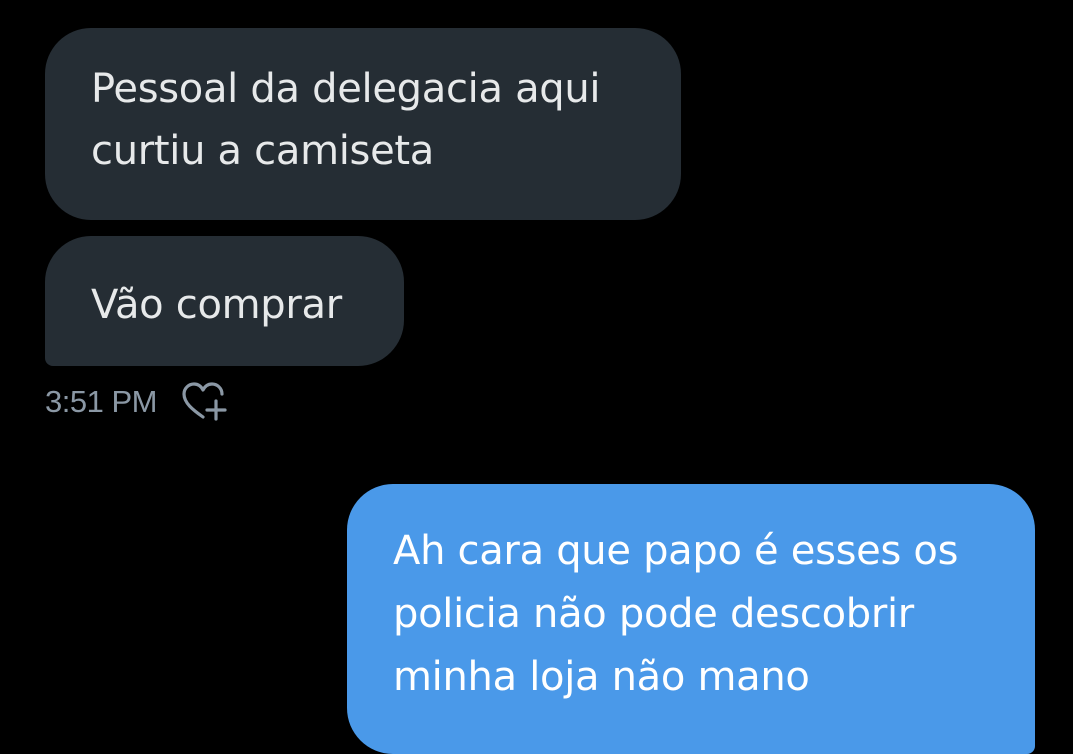  I want to click on add-reaction-button, so click(204, 402).